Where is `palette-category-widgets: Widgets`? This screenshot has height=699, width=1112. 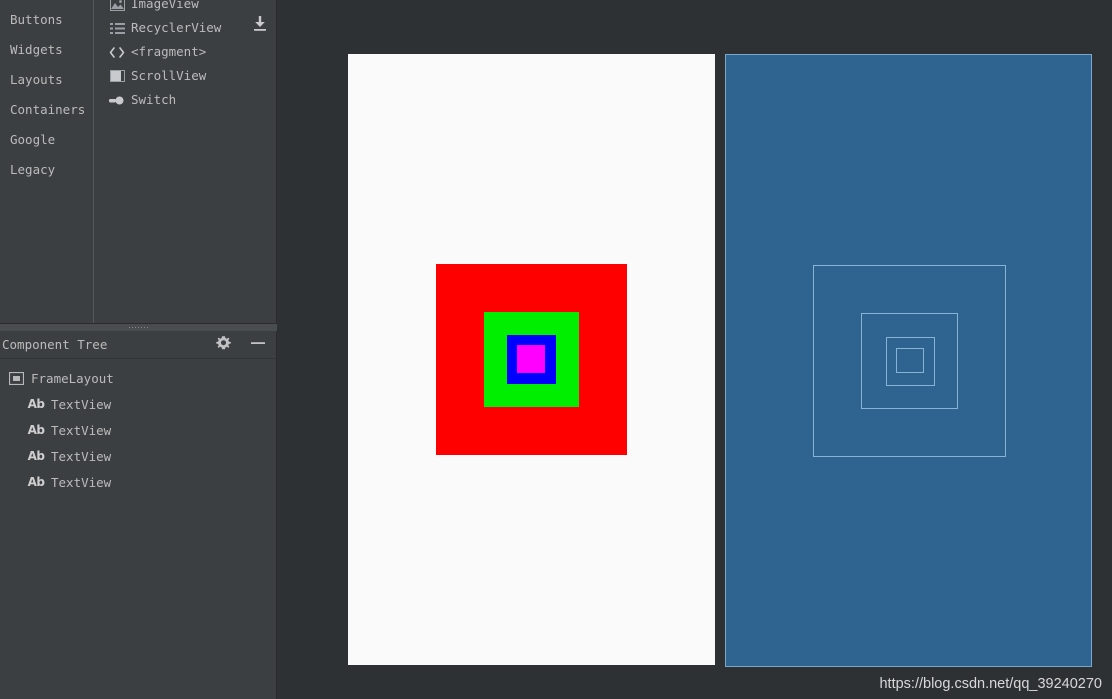 palette-category-widgets: Widgets is located at coordinates (46, 50).